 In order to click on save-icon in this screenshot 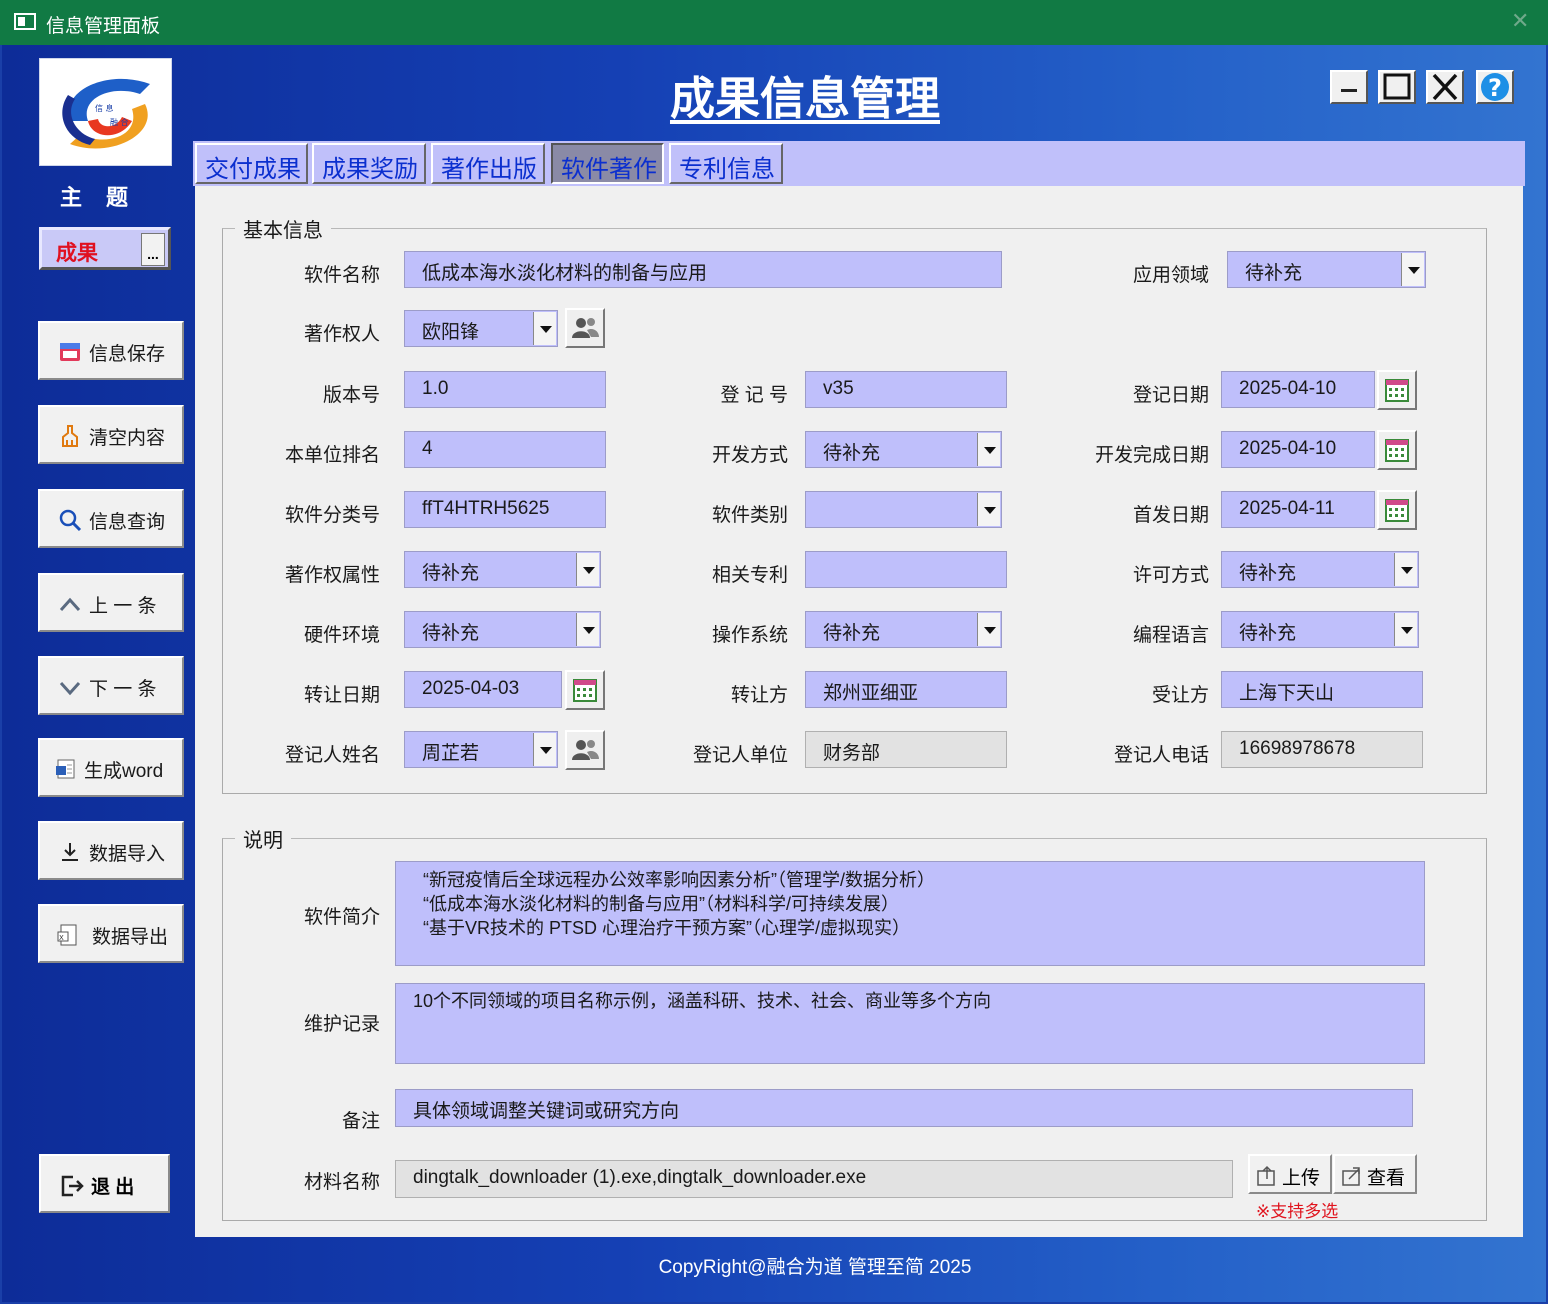, I will do `click(70, 352)`.